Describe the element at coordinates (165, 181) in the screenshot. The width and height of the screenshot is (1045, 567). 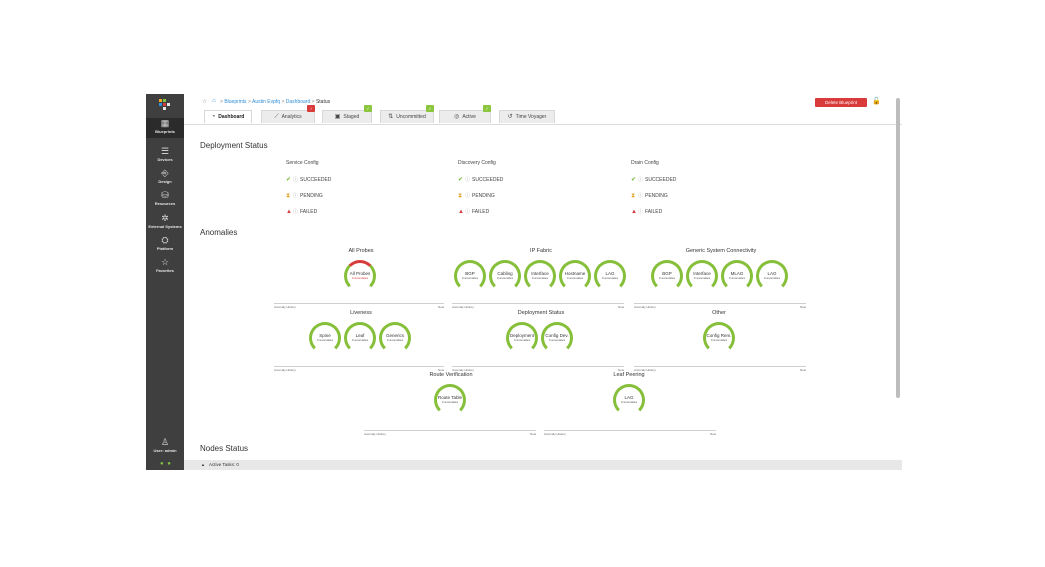
I see `sidebar-item-label: Design` at that location.